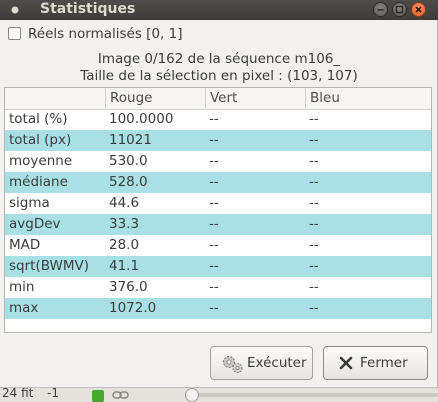 This screenshot has height=402, width=438. What do you see at coordinates (124, 224) in the screenshot?
I see `rouge-value: 33.3` at bounding box center [124, 224].